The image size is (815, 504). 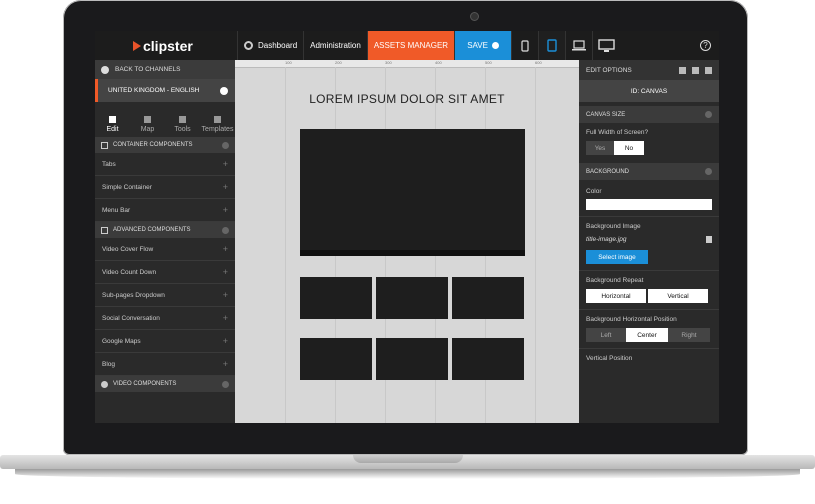 What do you see at coordinates (145, 384) in the screenshot?
I see `section-label: VIDEO COMPONENTS` at bounding box center [145, 384].